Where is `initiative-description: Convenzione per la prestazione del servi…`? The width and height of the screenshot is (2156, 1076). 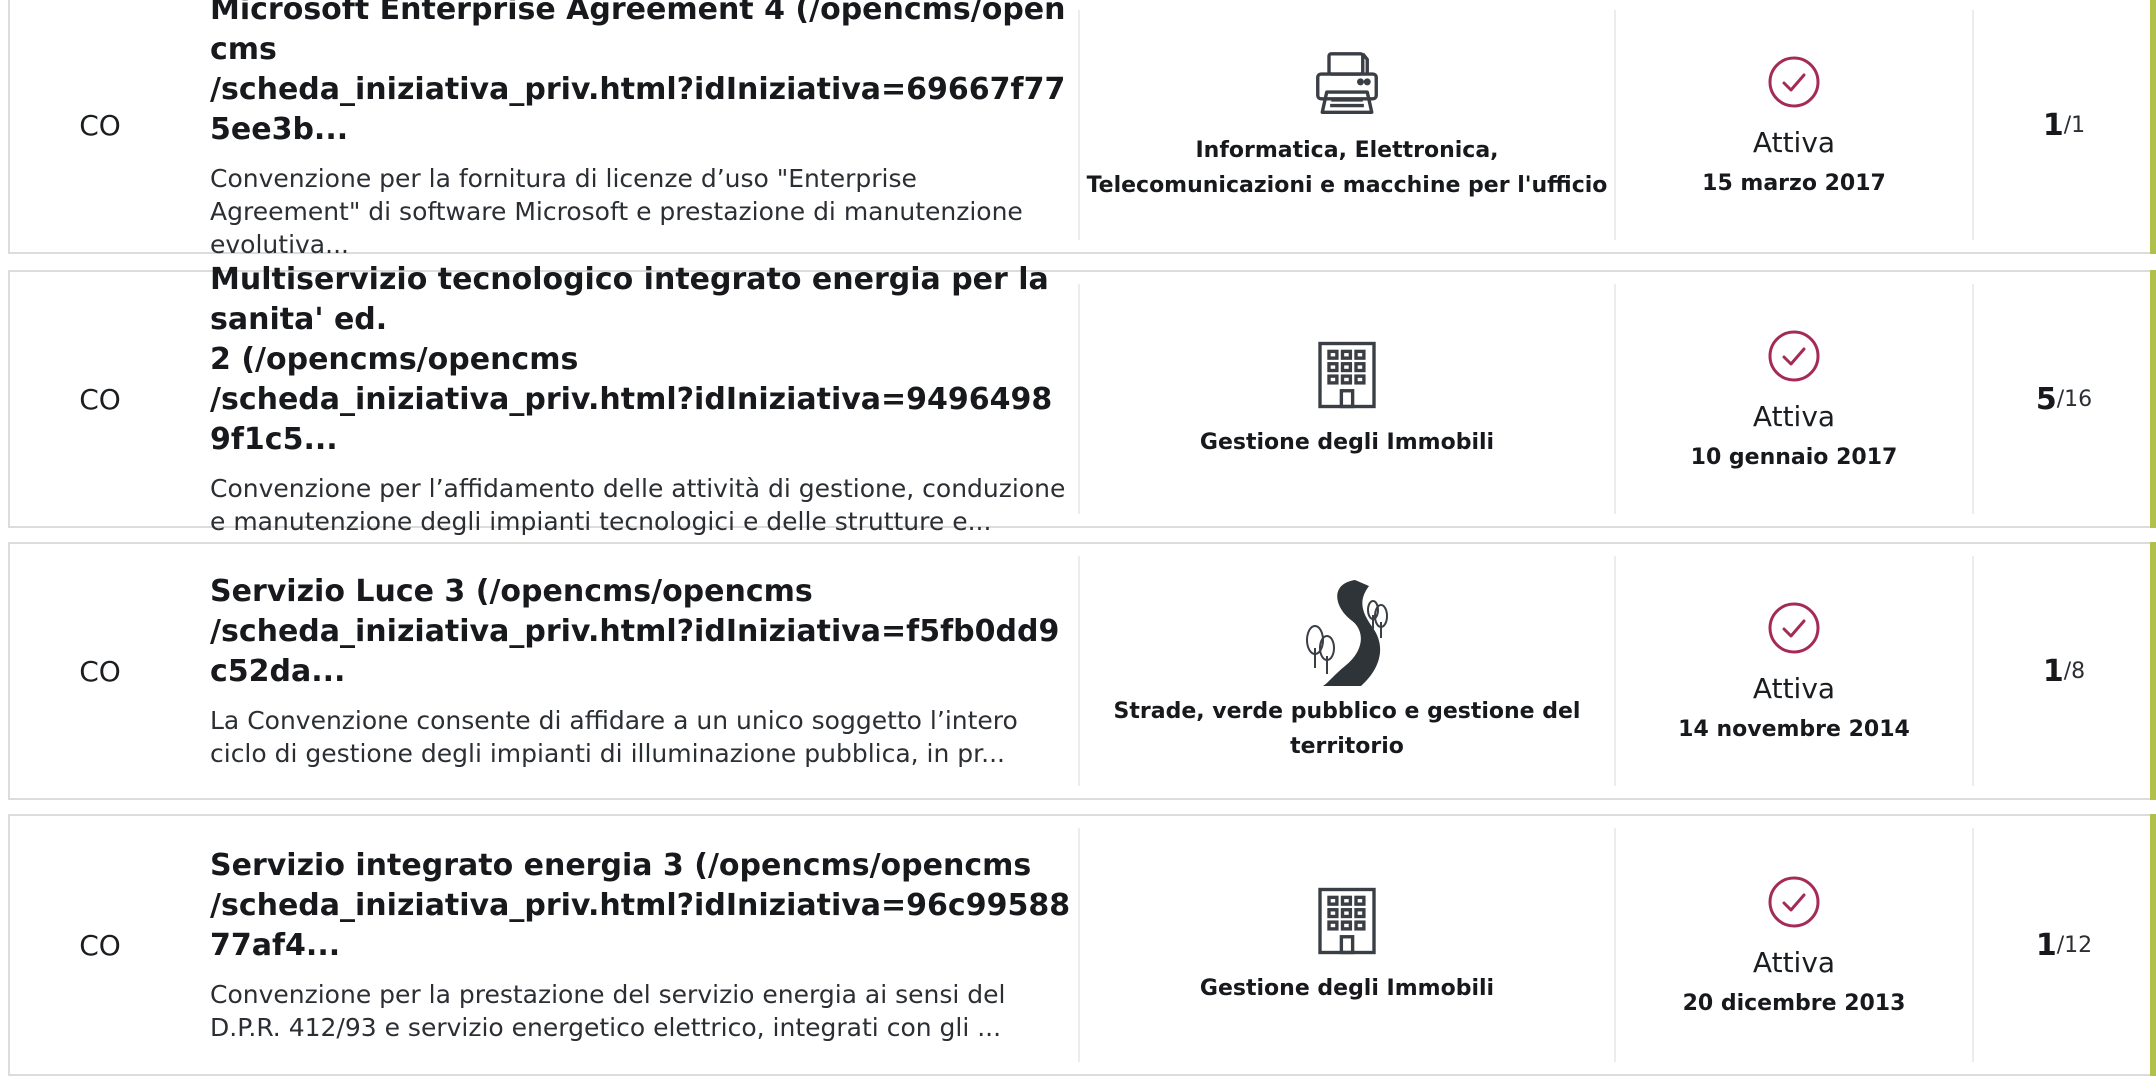 initiative-description: Convenzione per la prestazione del servi… is located at coordinates (608, 1011).